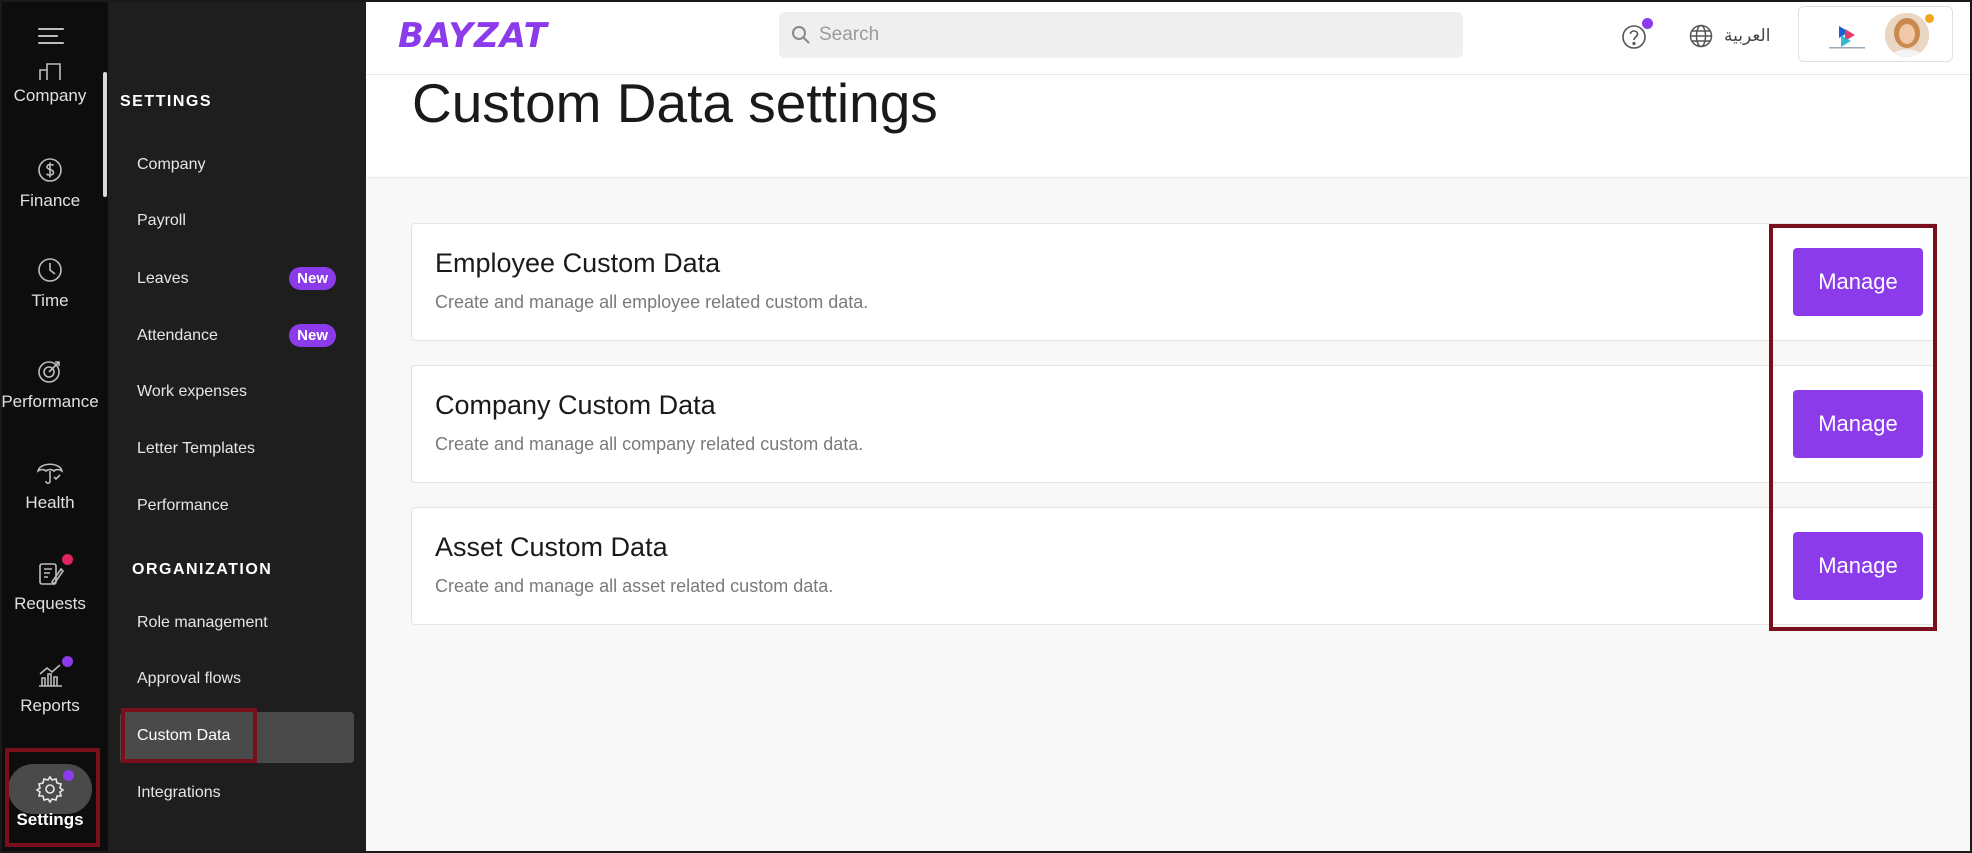 The image size is (1972, 853). Describe the element at coordinates (675, 103) in the screenshot. I see `page-title: Custom Data settings` at that location.